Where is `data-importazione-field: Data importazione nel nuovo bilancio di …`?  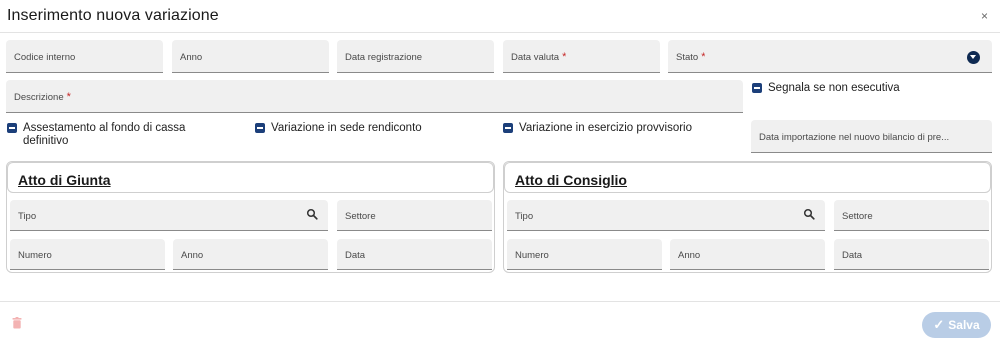 data-importazione-field: Data importazione nel nuovo bilancio di … is located at coordinates (871, 136).